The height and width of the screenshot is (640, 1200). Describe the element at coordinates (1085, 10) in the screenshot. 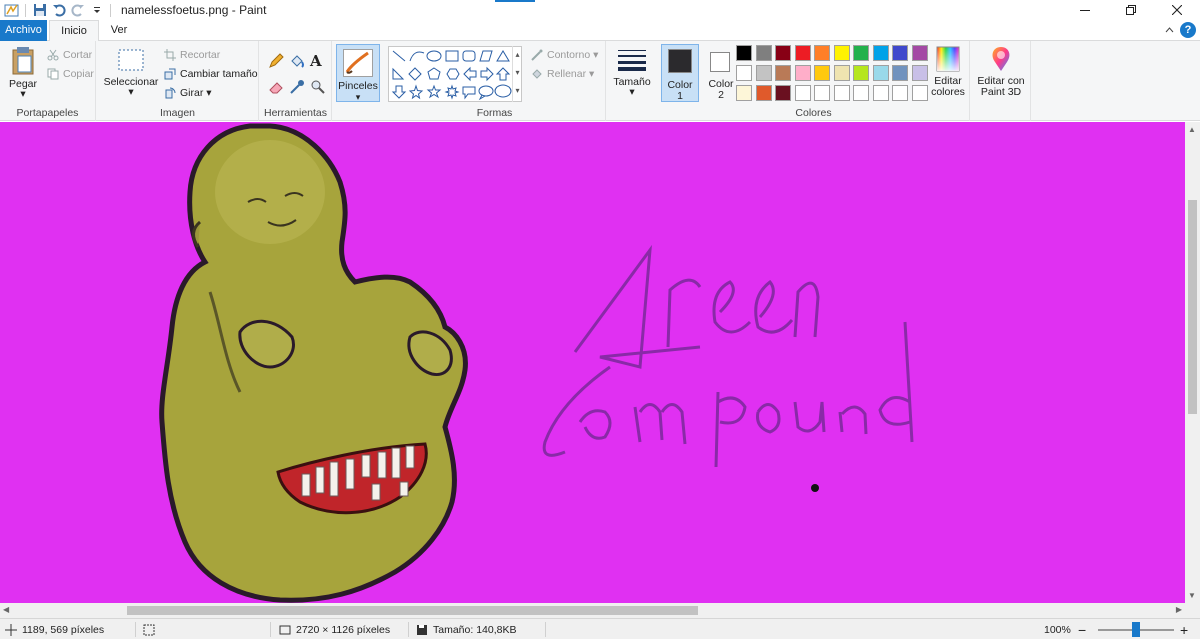

I see `minimize-button` at that location.